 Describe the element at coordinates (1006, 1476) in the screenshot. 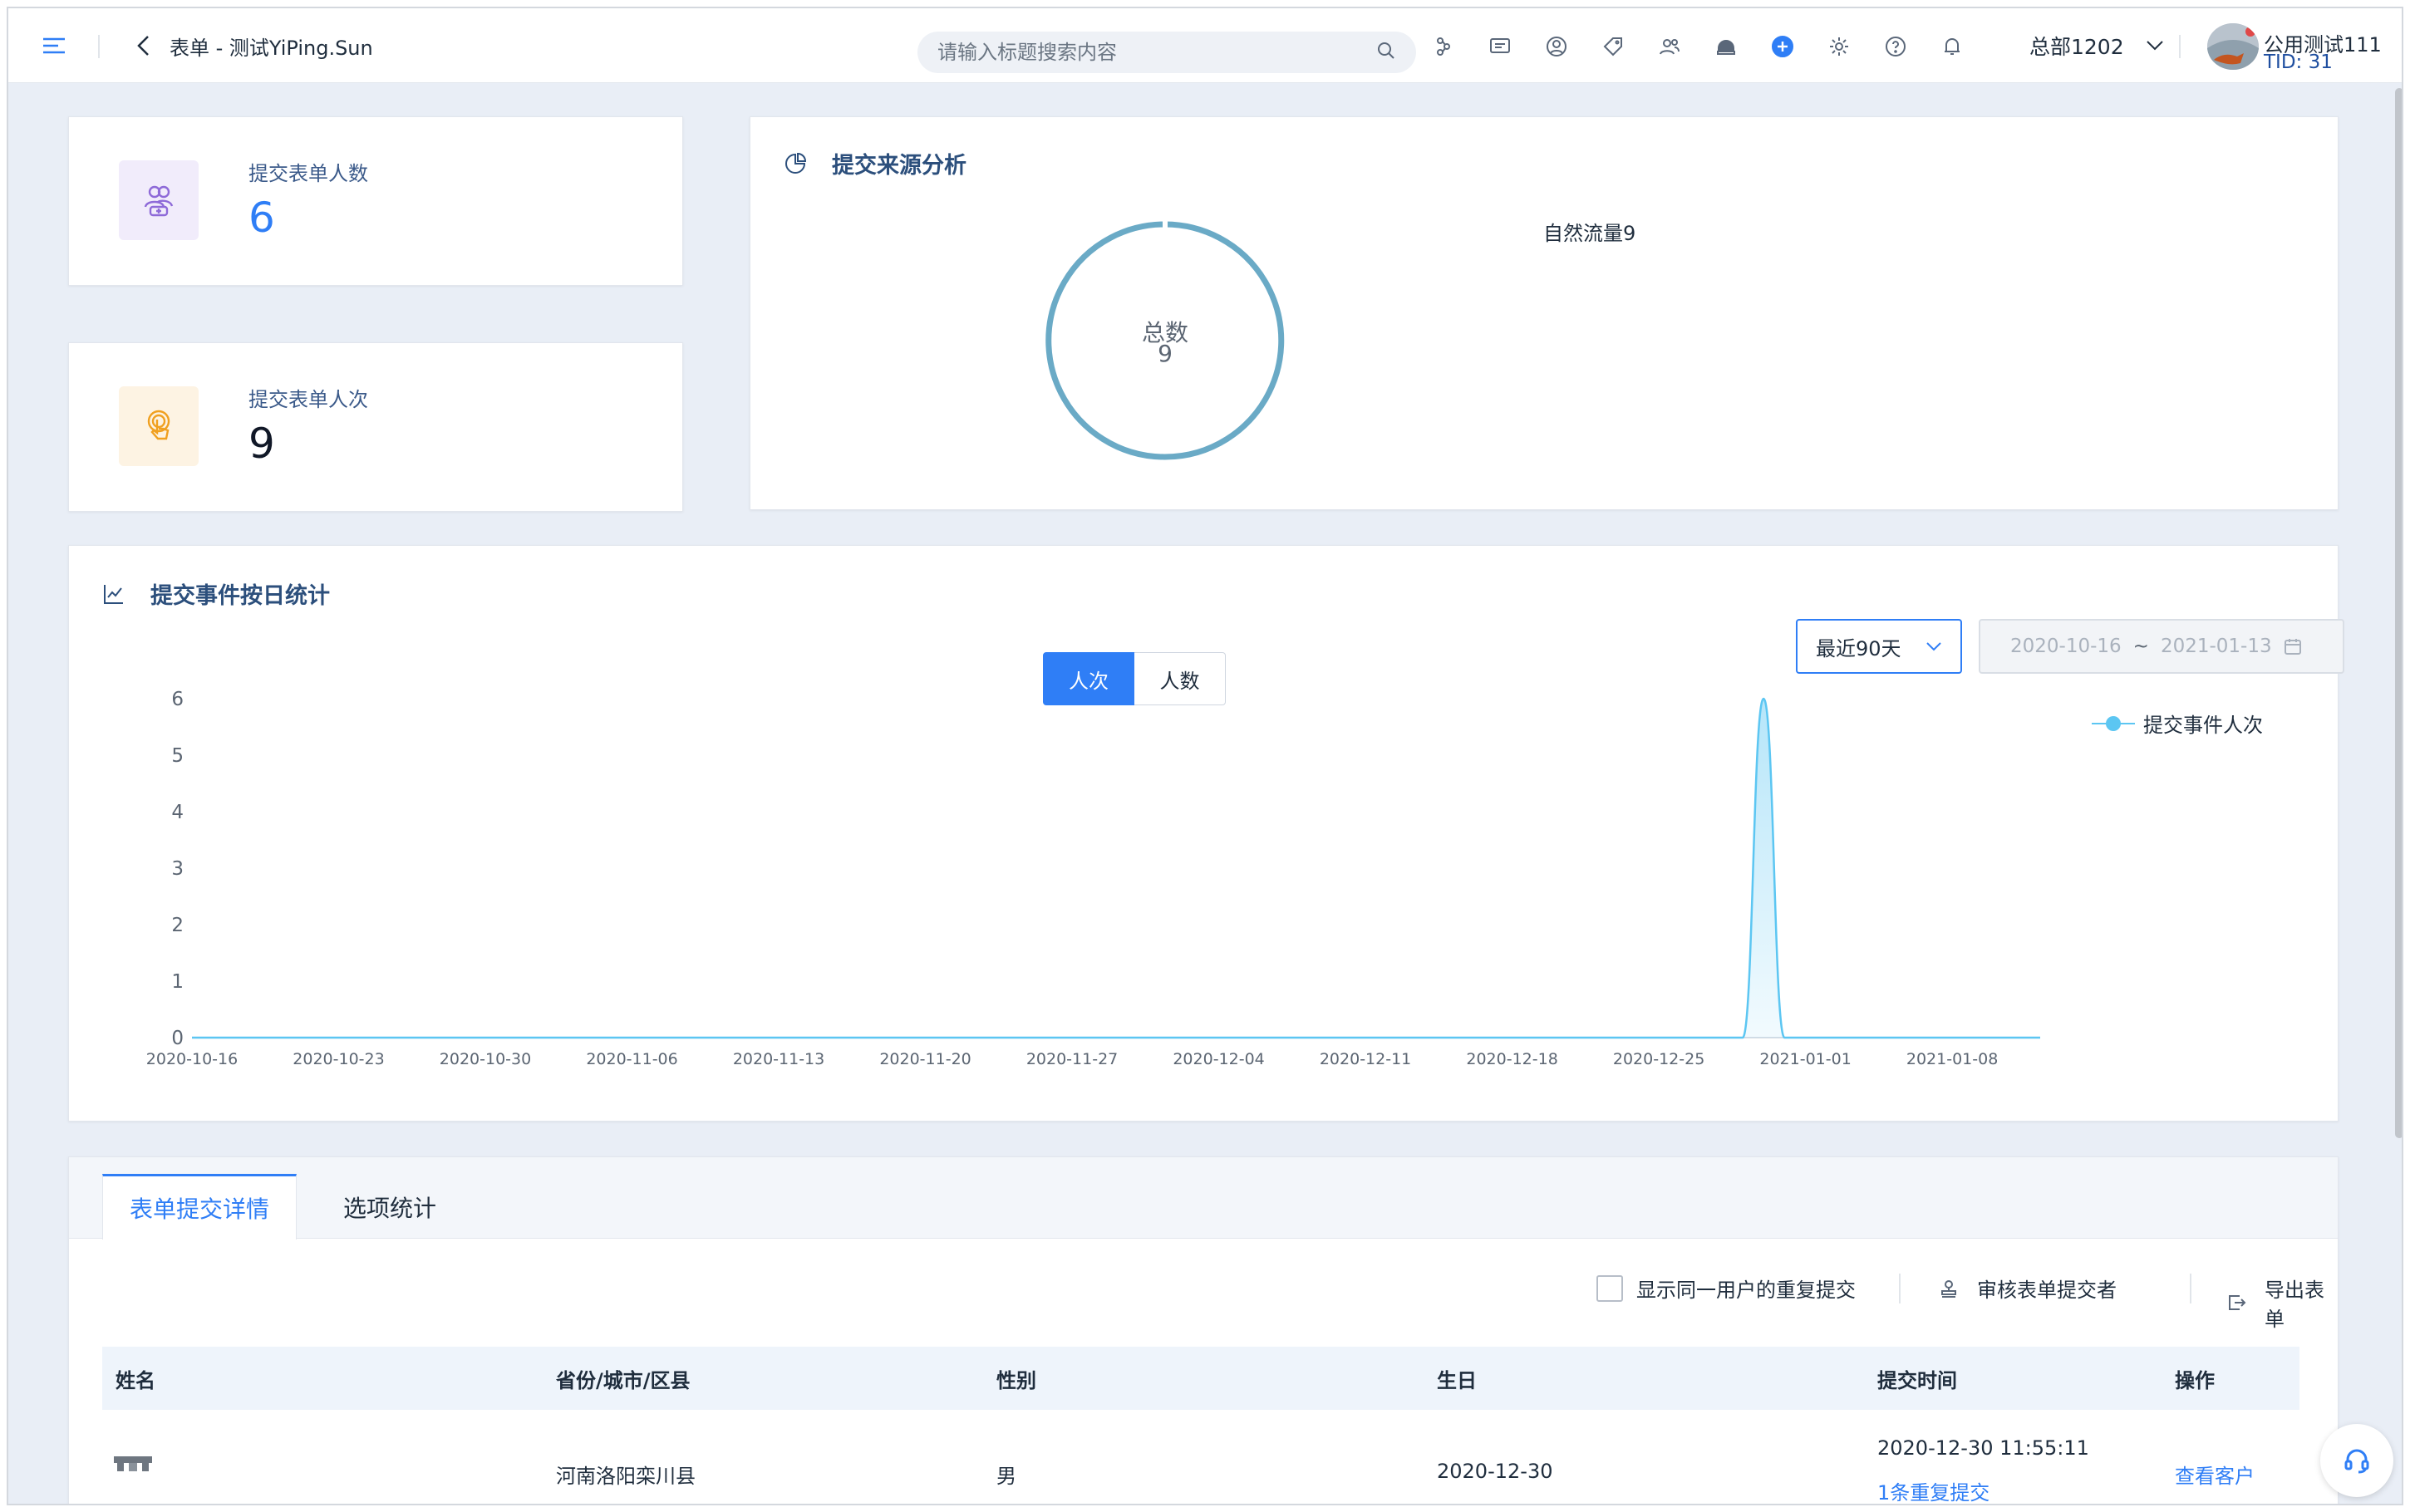

I see `cell-gender: 男` at that location.